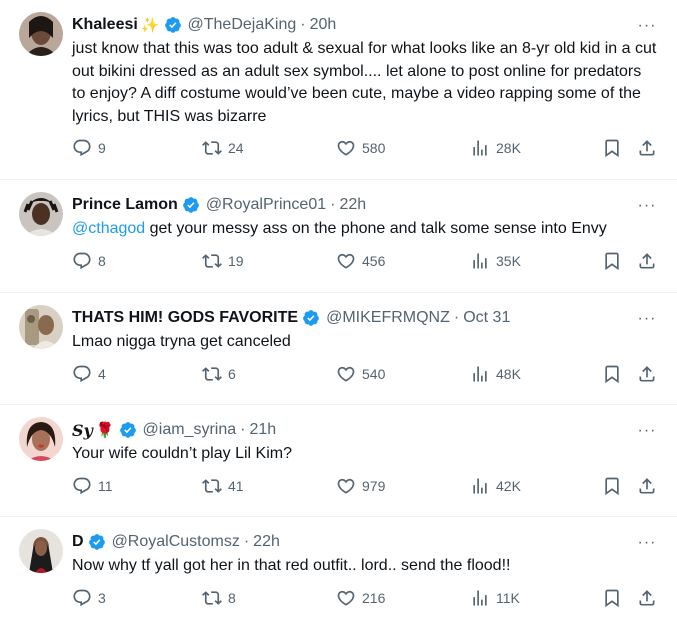 The height and width of the screenshot is (628, 677). What do you see at coordinates (223, 148) in the screenshot?
I see `repost-button: 24` at bounding box center [223, 148].